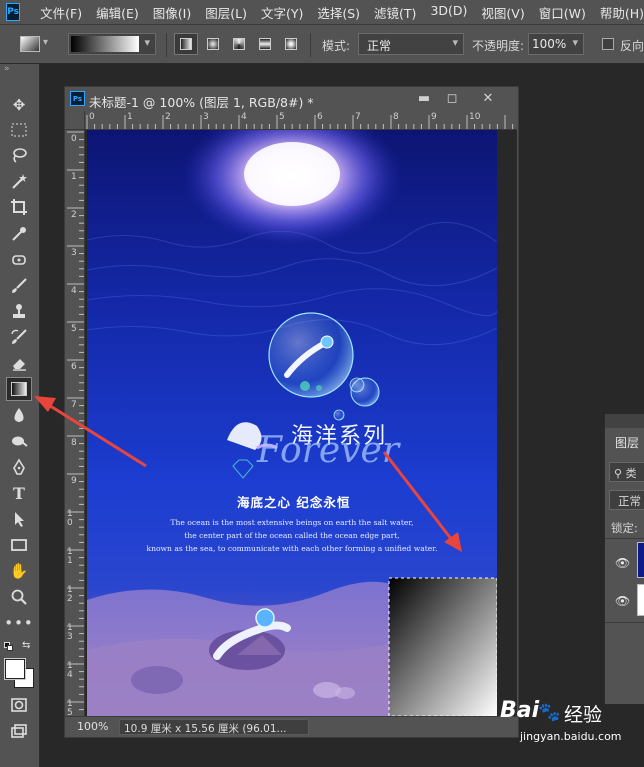  What do you see at coordinates (282, 12) in the screenshot?
I see `menu-type: 文字(Y)` at bounding box center [282, 12].